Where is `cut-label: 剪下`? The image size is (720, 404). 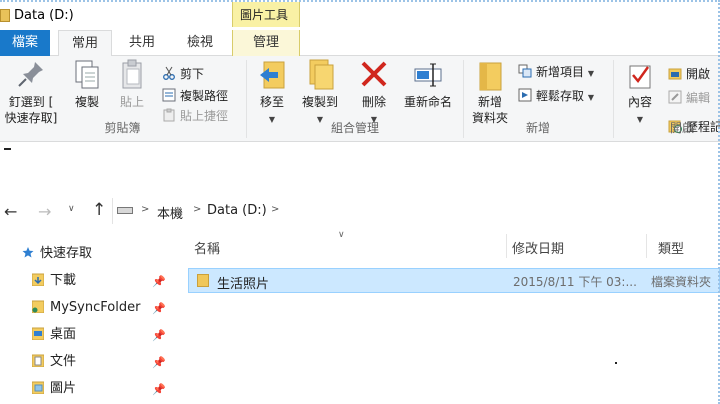
cut-label: 剪下 is located at coordinates (192, 74).